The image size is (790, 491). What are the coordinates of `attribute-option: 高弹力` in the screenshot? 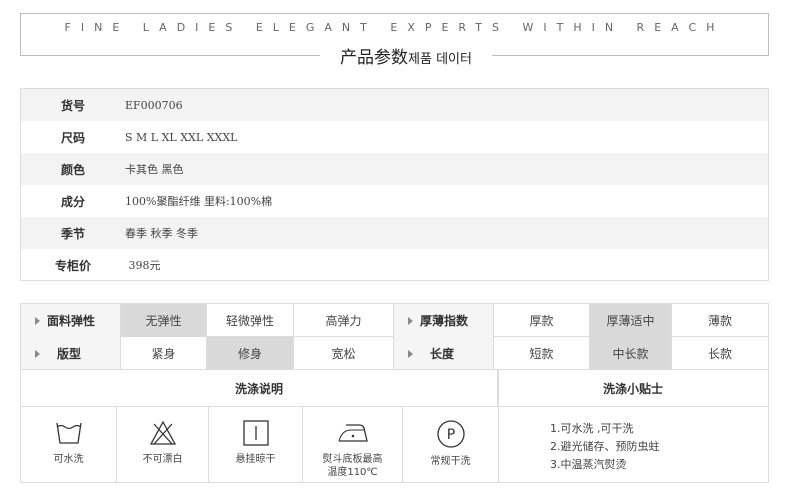 It's located at (344, 320).